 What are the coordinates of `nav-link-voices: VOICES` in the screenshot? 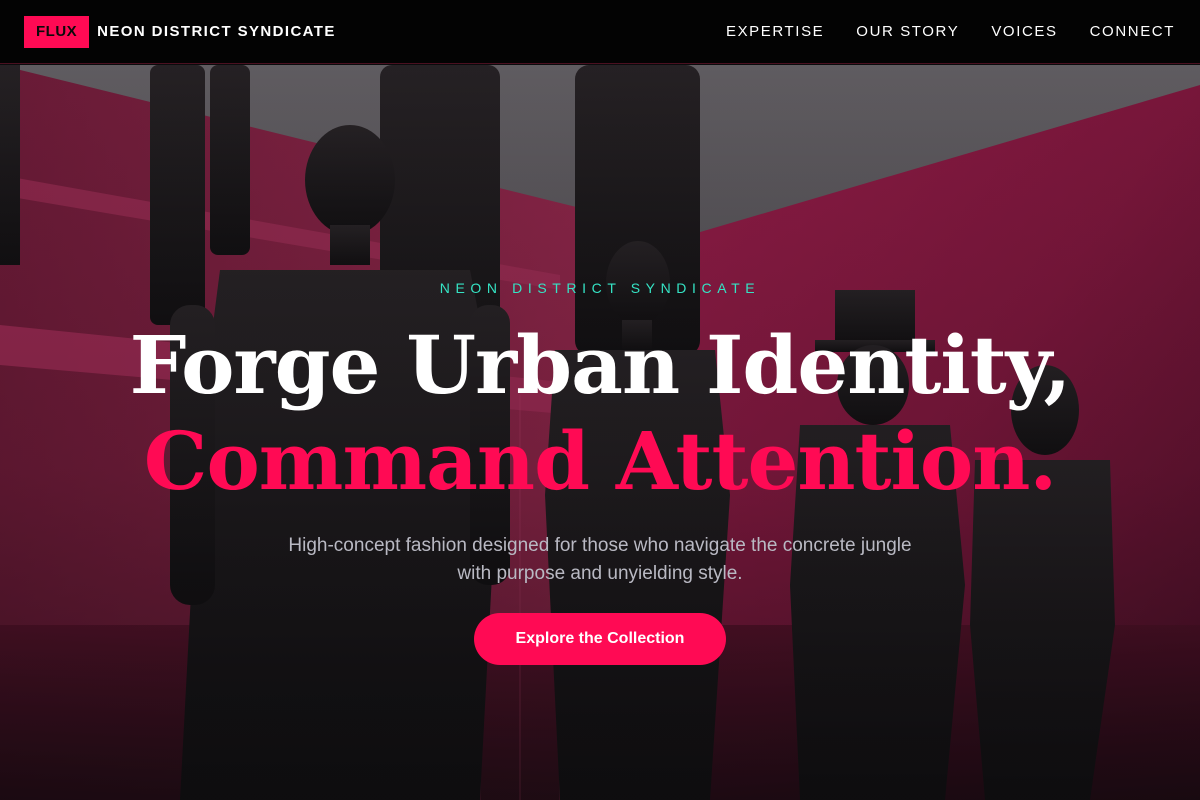 It's located at (1024, 31).